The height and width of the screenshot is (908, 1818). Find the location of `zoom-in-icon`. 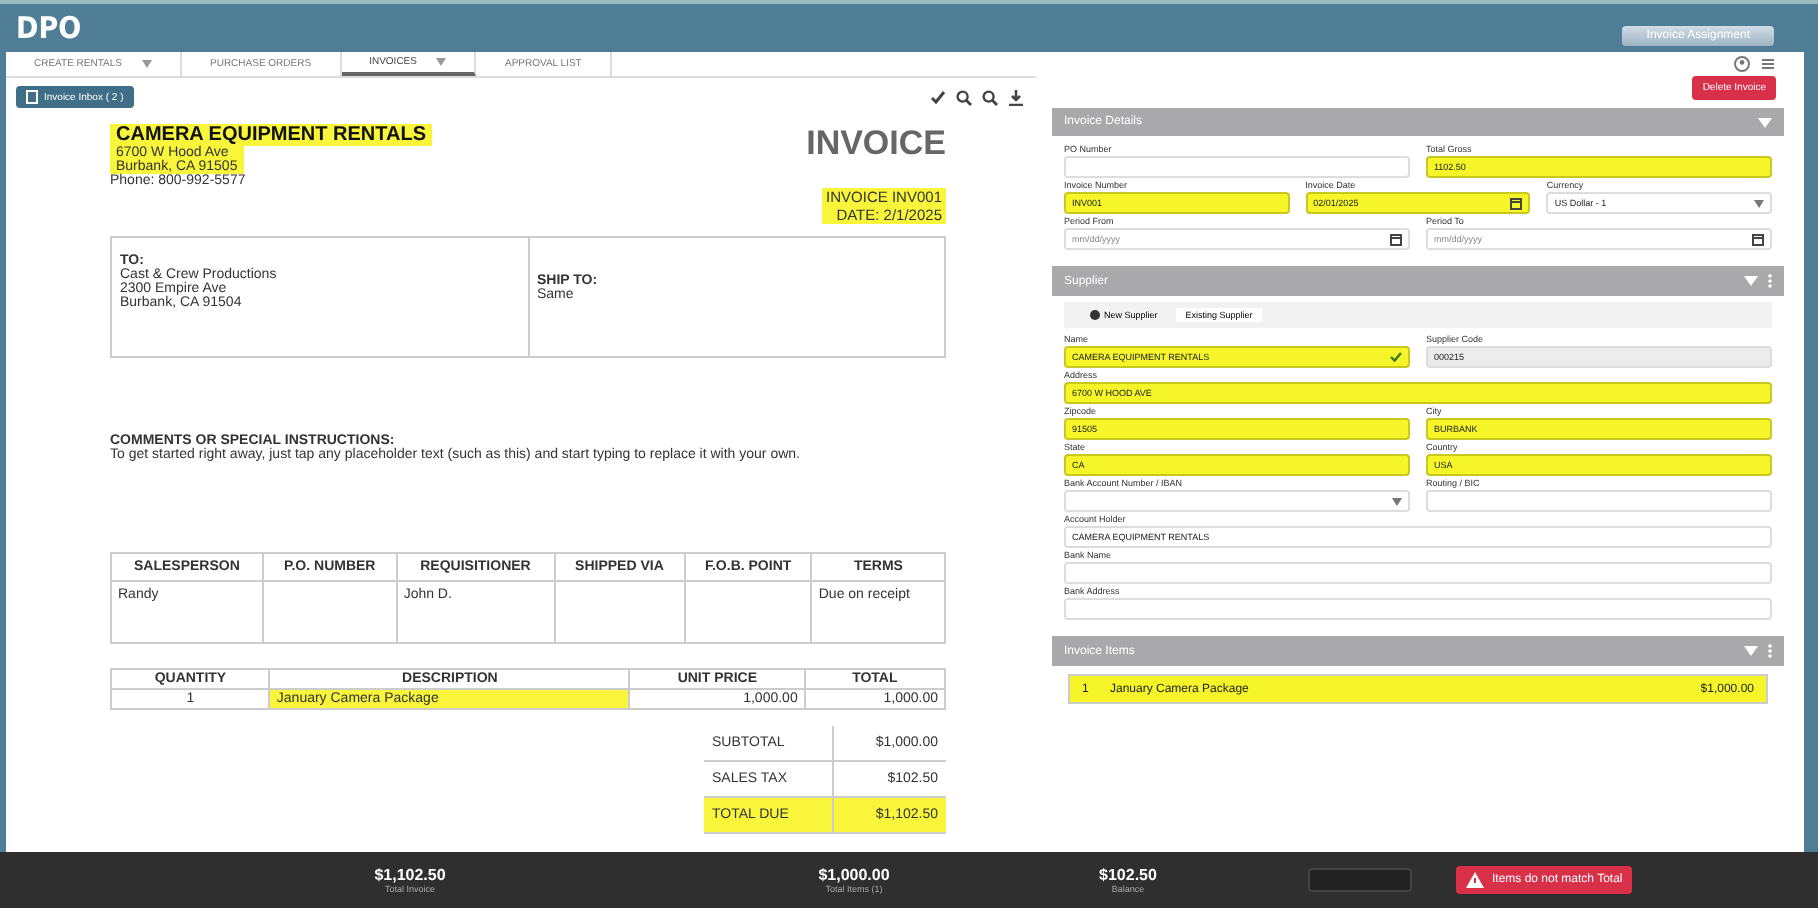

zoom-in-icon is located at coordinates (964, 97).